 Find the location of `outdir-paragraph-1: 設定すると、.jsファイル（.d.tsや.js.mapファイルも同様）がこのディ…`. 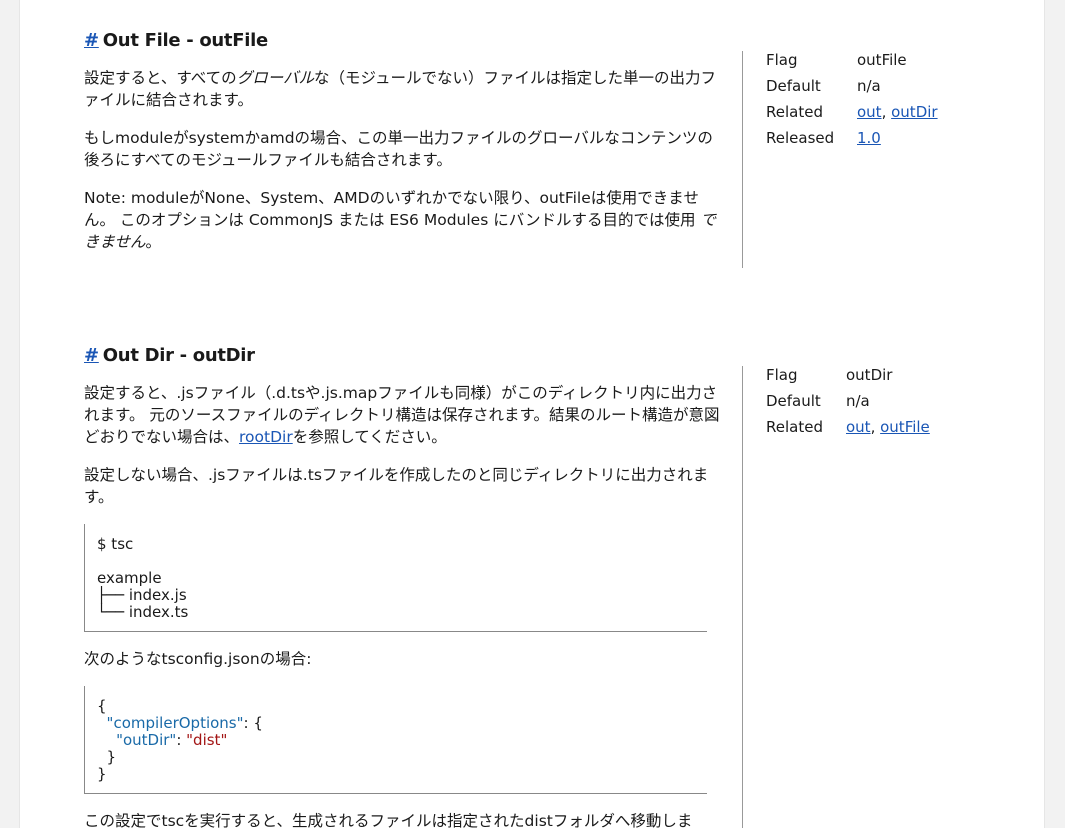

outdir-paragraph-1: 設定すると、.jsファイル（.d.tsや.js.mapファイルも同様）がこのディ… is located at coordinates (404, 415).